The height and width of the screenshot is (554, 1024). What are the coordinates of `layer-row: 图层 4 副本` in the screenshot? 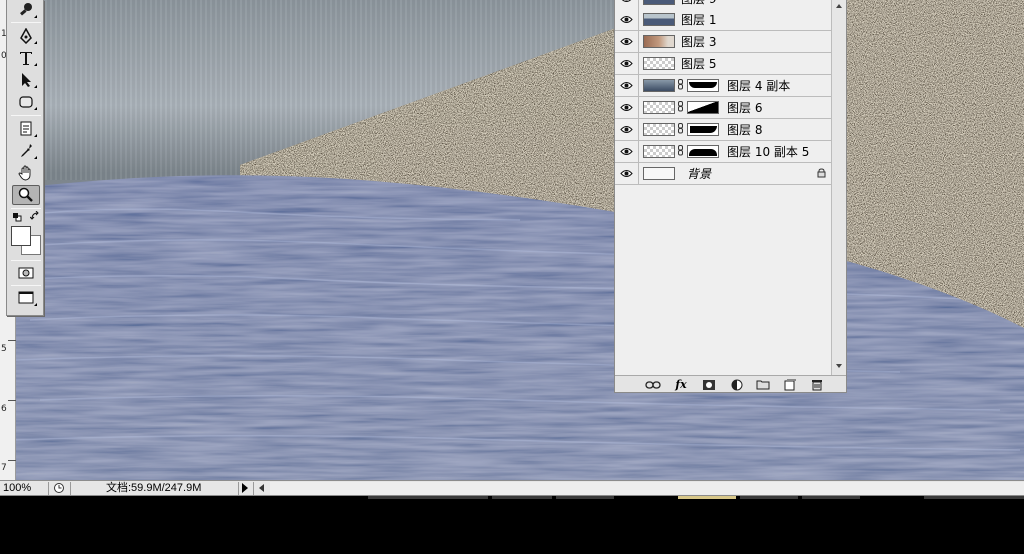 It's located at (723, 86).